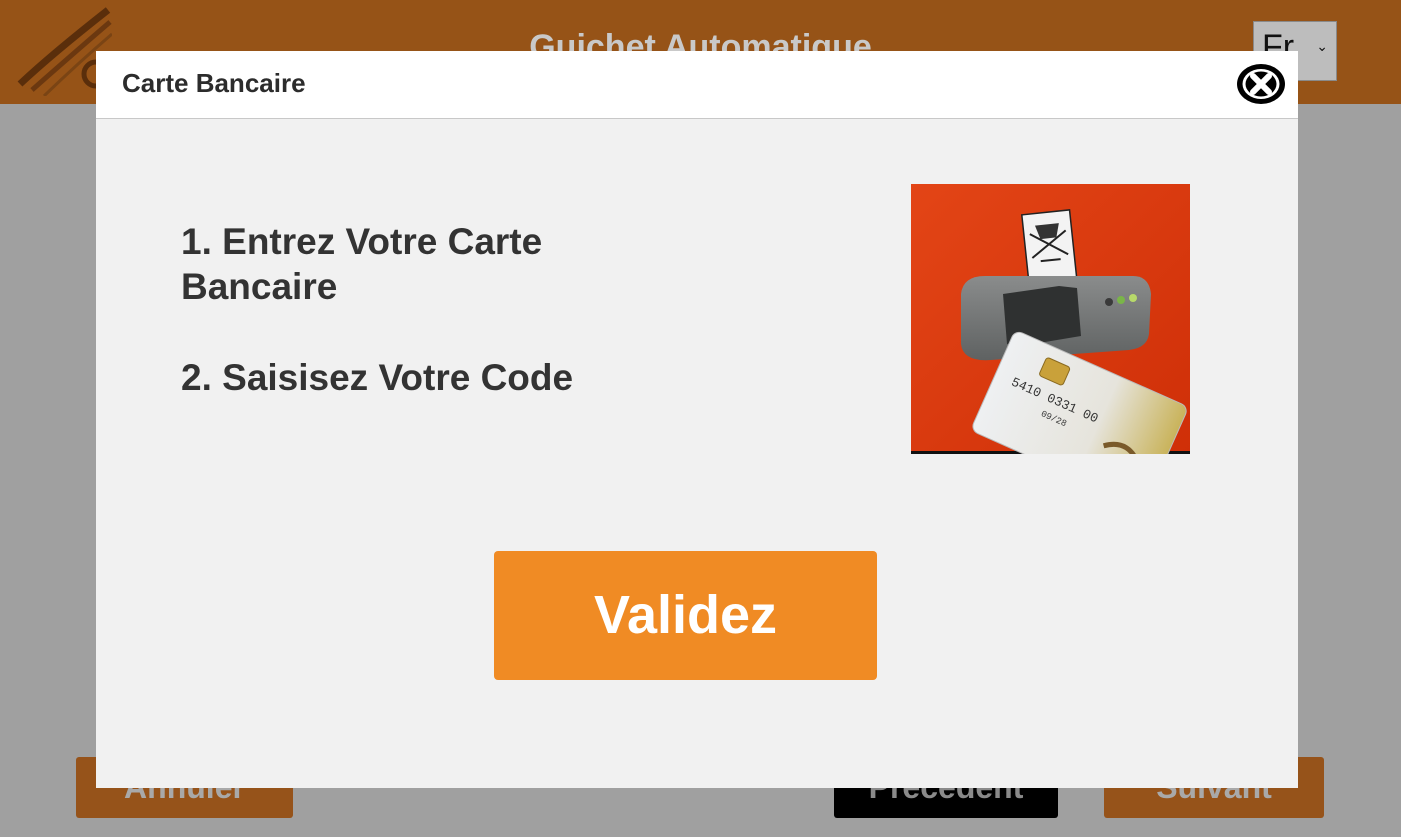 The width and height of the screenshot is (1401, 837). I want to click on close-icon, so click(1261, 84).